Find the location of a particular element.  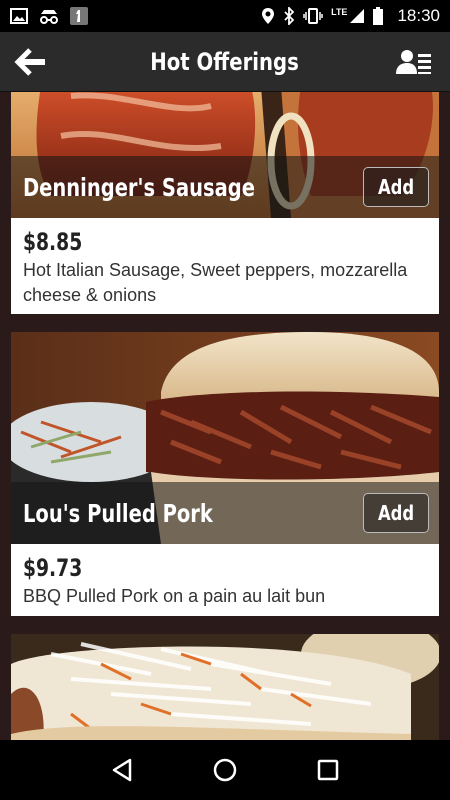

item-price: $9.73 is located at coordinates (53, 568).